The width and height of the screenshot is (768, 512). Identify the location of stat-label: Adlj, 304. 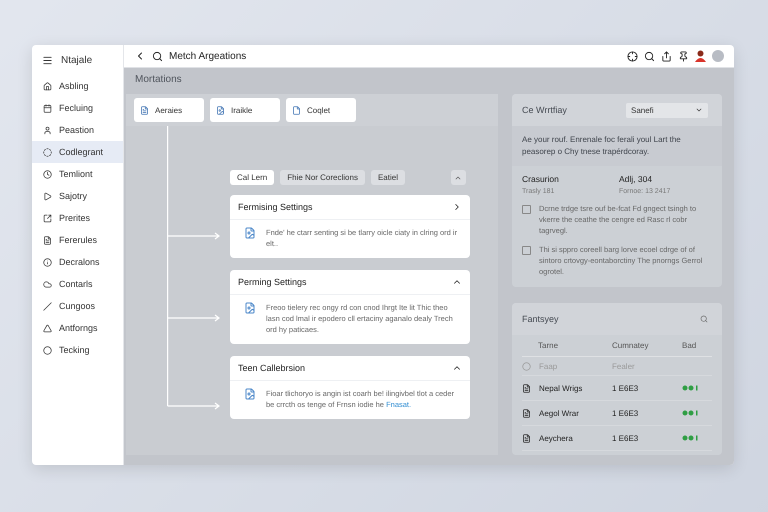
(636, 179).